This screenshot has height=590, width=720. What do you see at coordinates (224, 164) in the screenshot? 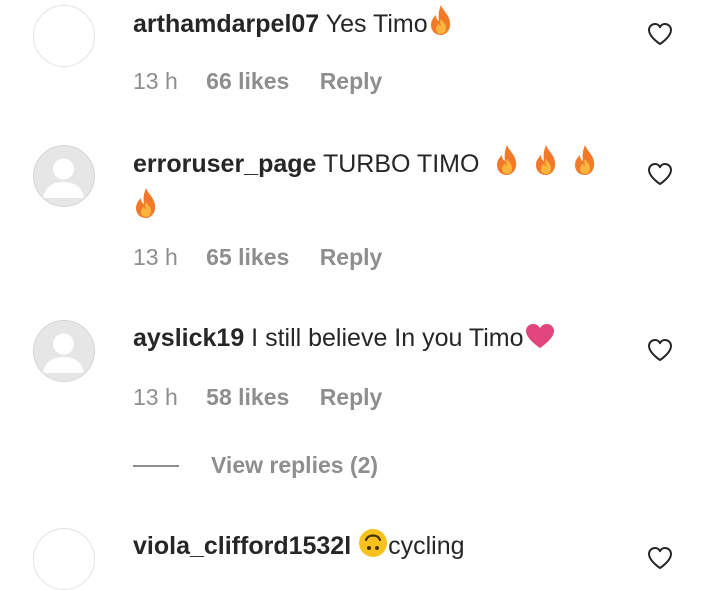
I see `comment-username: erroruser_page` at bounding box center [224, 164].